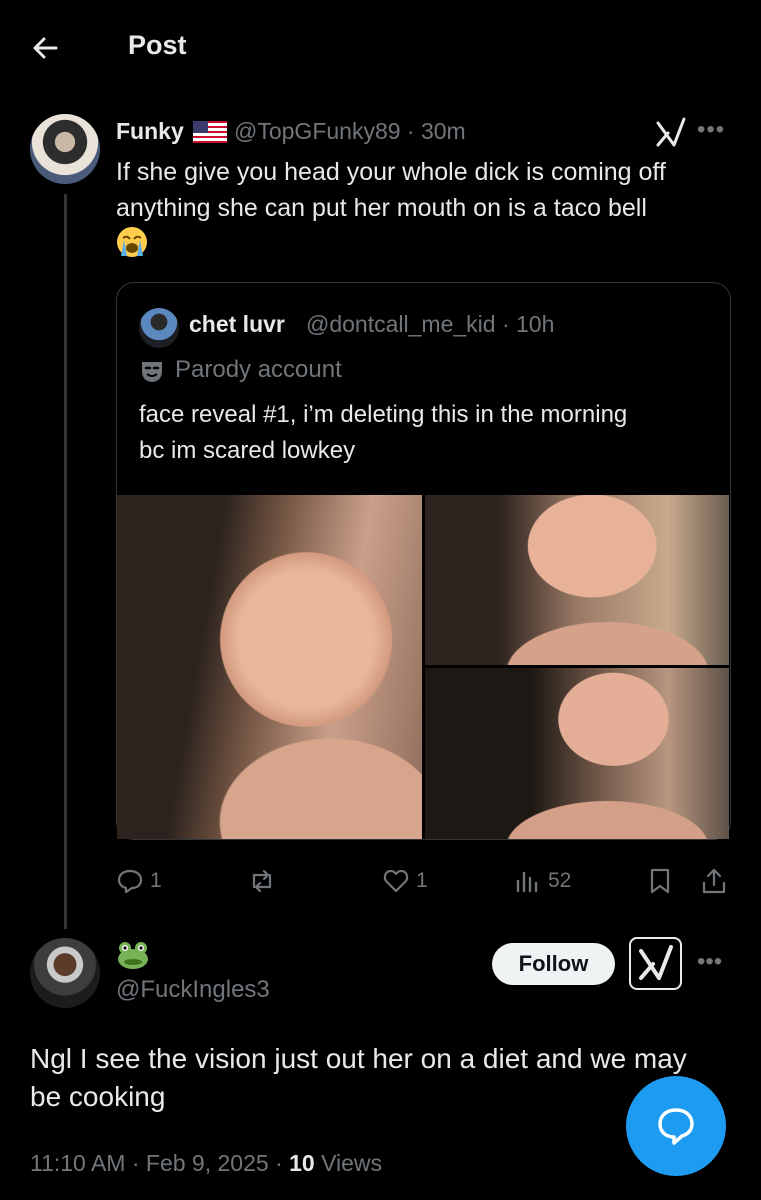 This screenshot has height=1200, width=761. I want to click on grok-button, so click(655, 963).